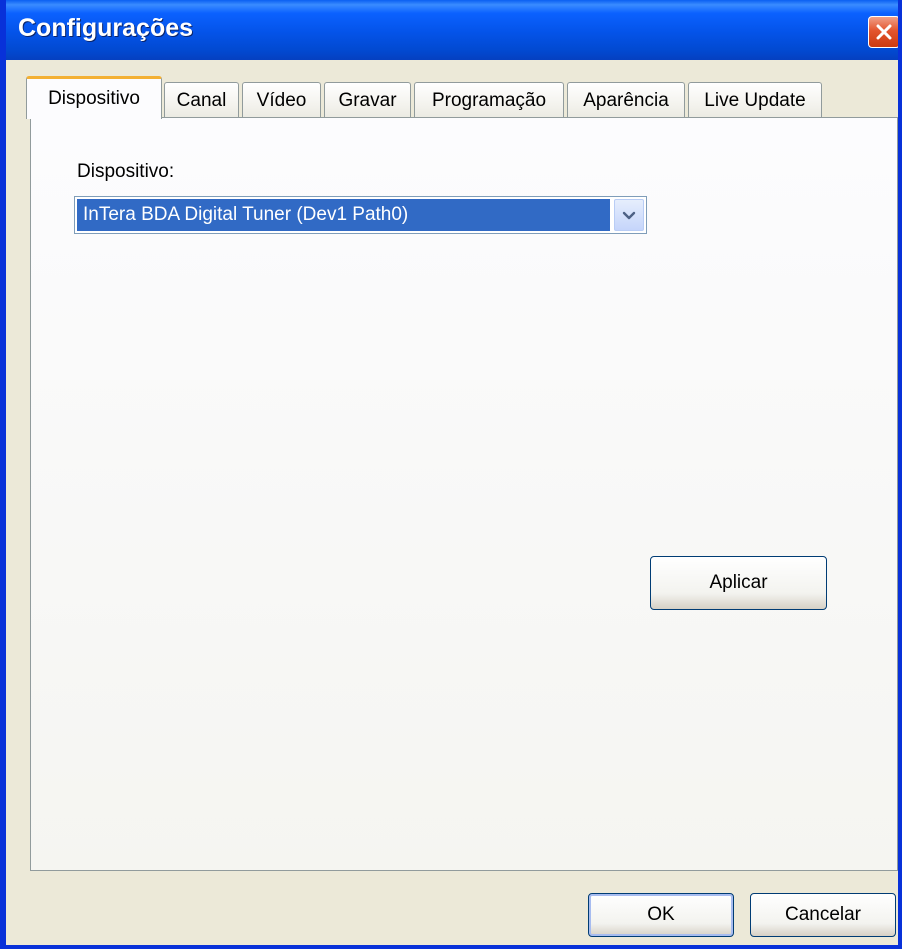 The image size is (902, 949). I want to click on tab-label: Aparência, so click(626, 100).